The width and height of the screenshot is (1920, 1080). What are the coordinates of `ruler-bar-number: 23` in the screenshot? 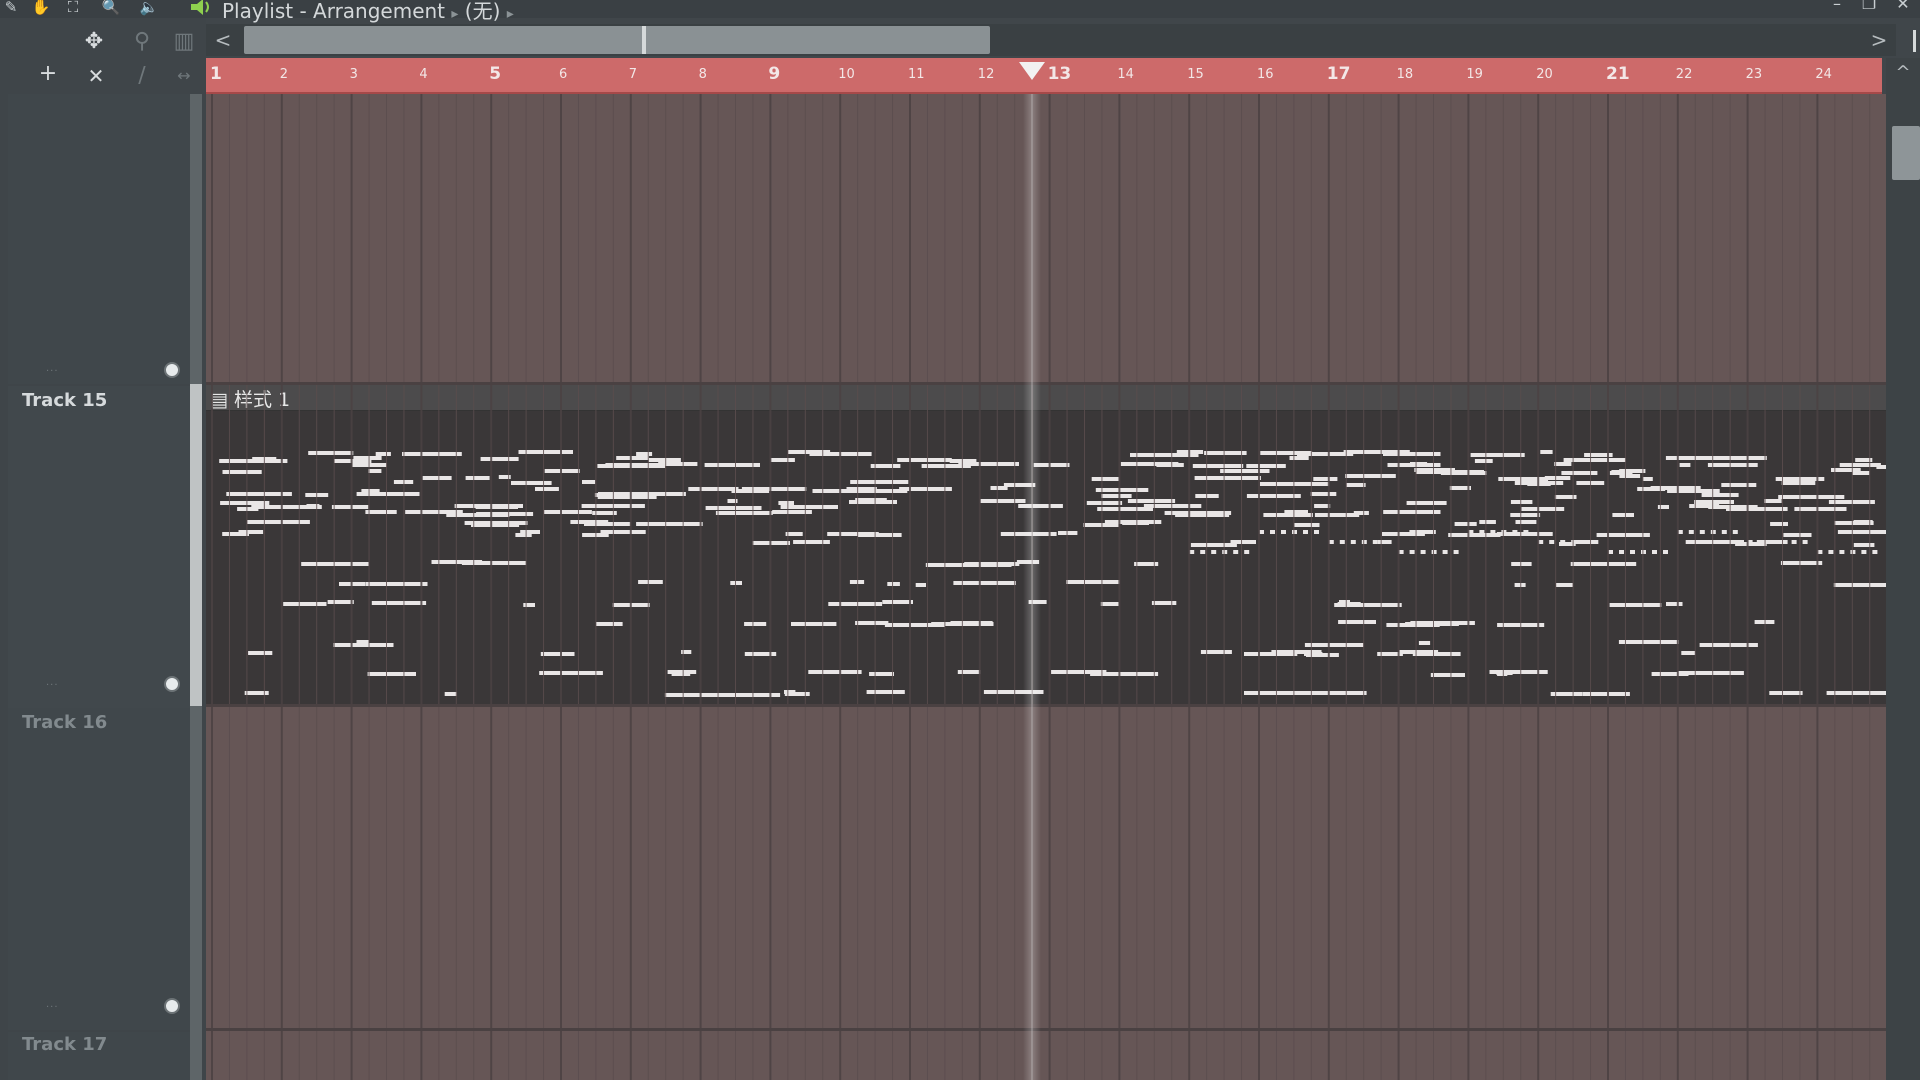 It's located at (1754, 74).